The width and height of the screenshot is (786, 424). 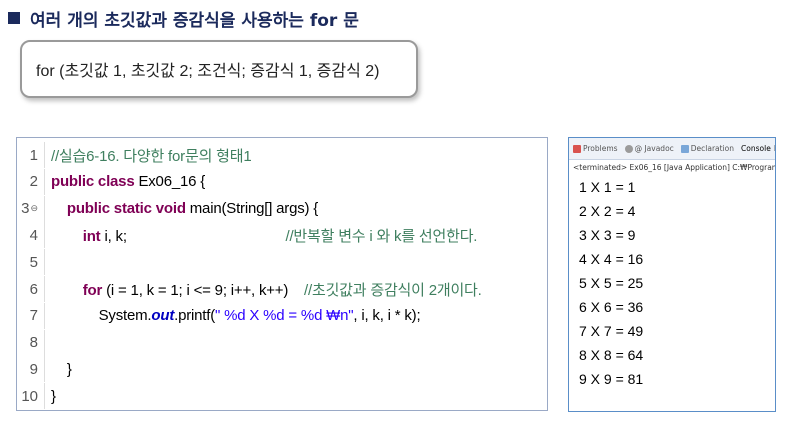 I want to click on code-token: (i = 1, k = 1; i <= 9; i++, k++), so click(x=203, y=290).